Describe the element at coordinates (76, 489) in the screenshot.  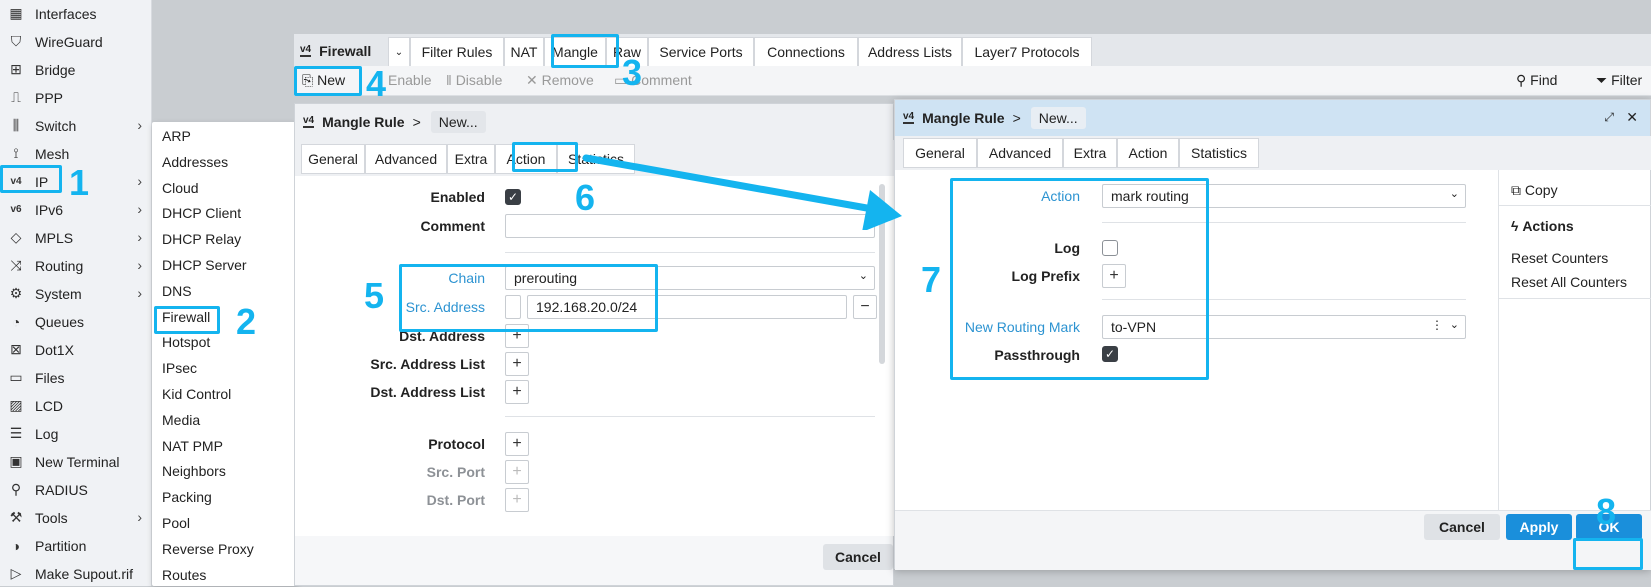
I see `sidebar-item-radius: ⚲ RADIUS` at that location.